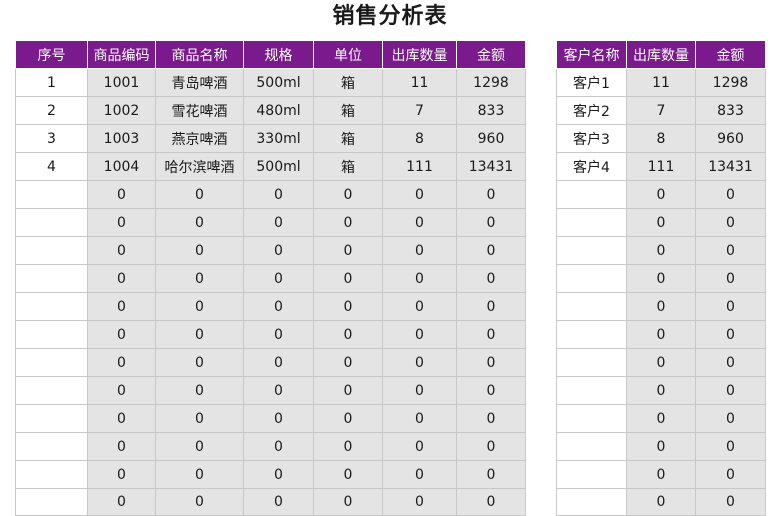 The image size is (780, 516). What do you see at coordinates (199, 138) in the screenshot?
I see `sales-table-cell: 燕京啤酒` at bounding box center [199, 138].